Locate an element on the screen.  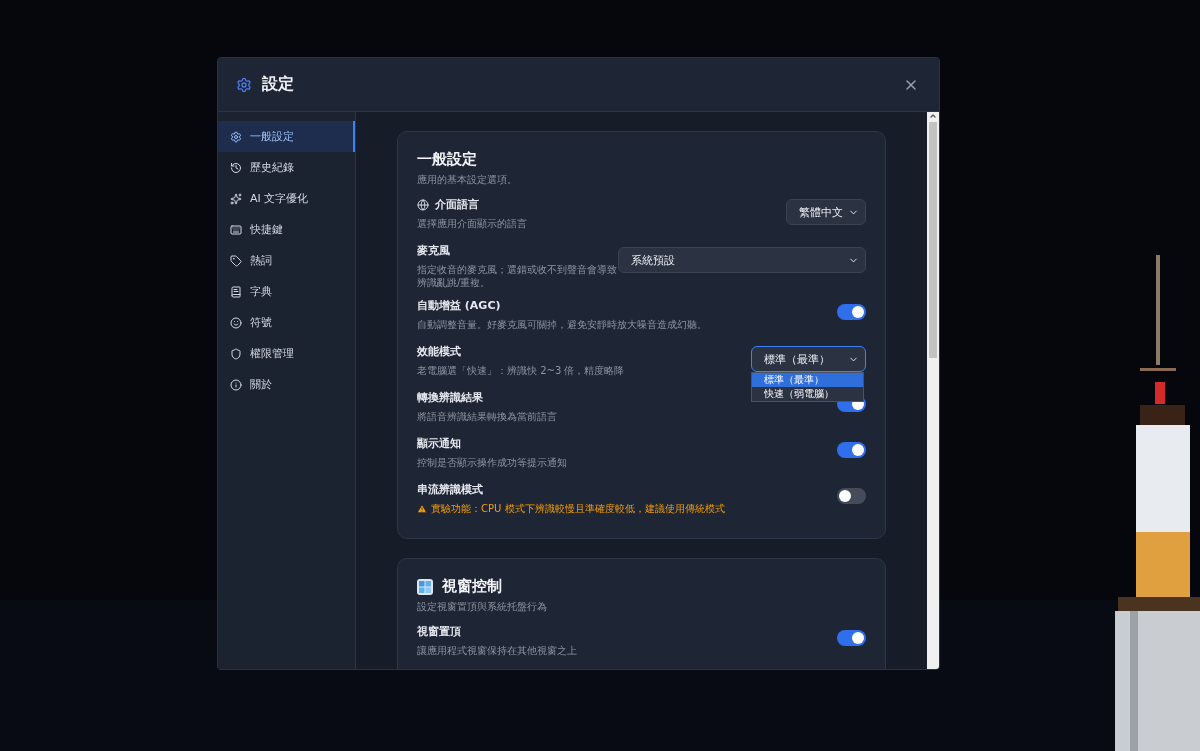
setting-label: 介面語言 is located at coordinates (457, 204).